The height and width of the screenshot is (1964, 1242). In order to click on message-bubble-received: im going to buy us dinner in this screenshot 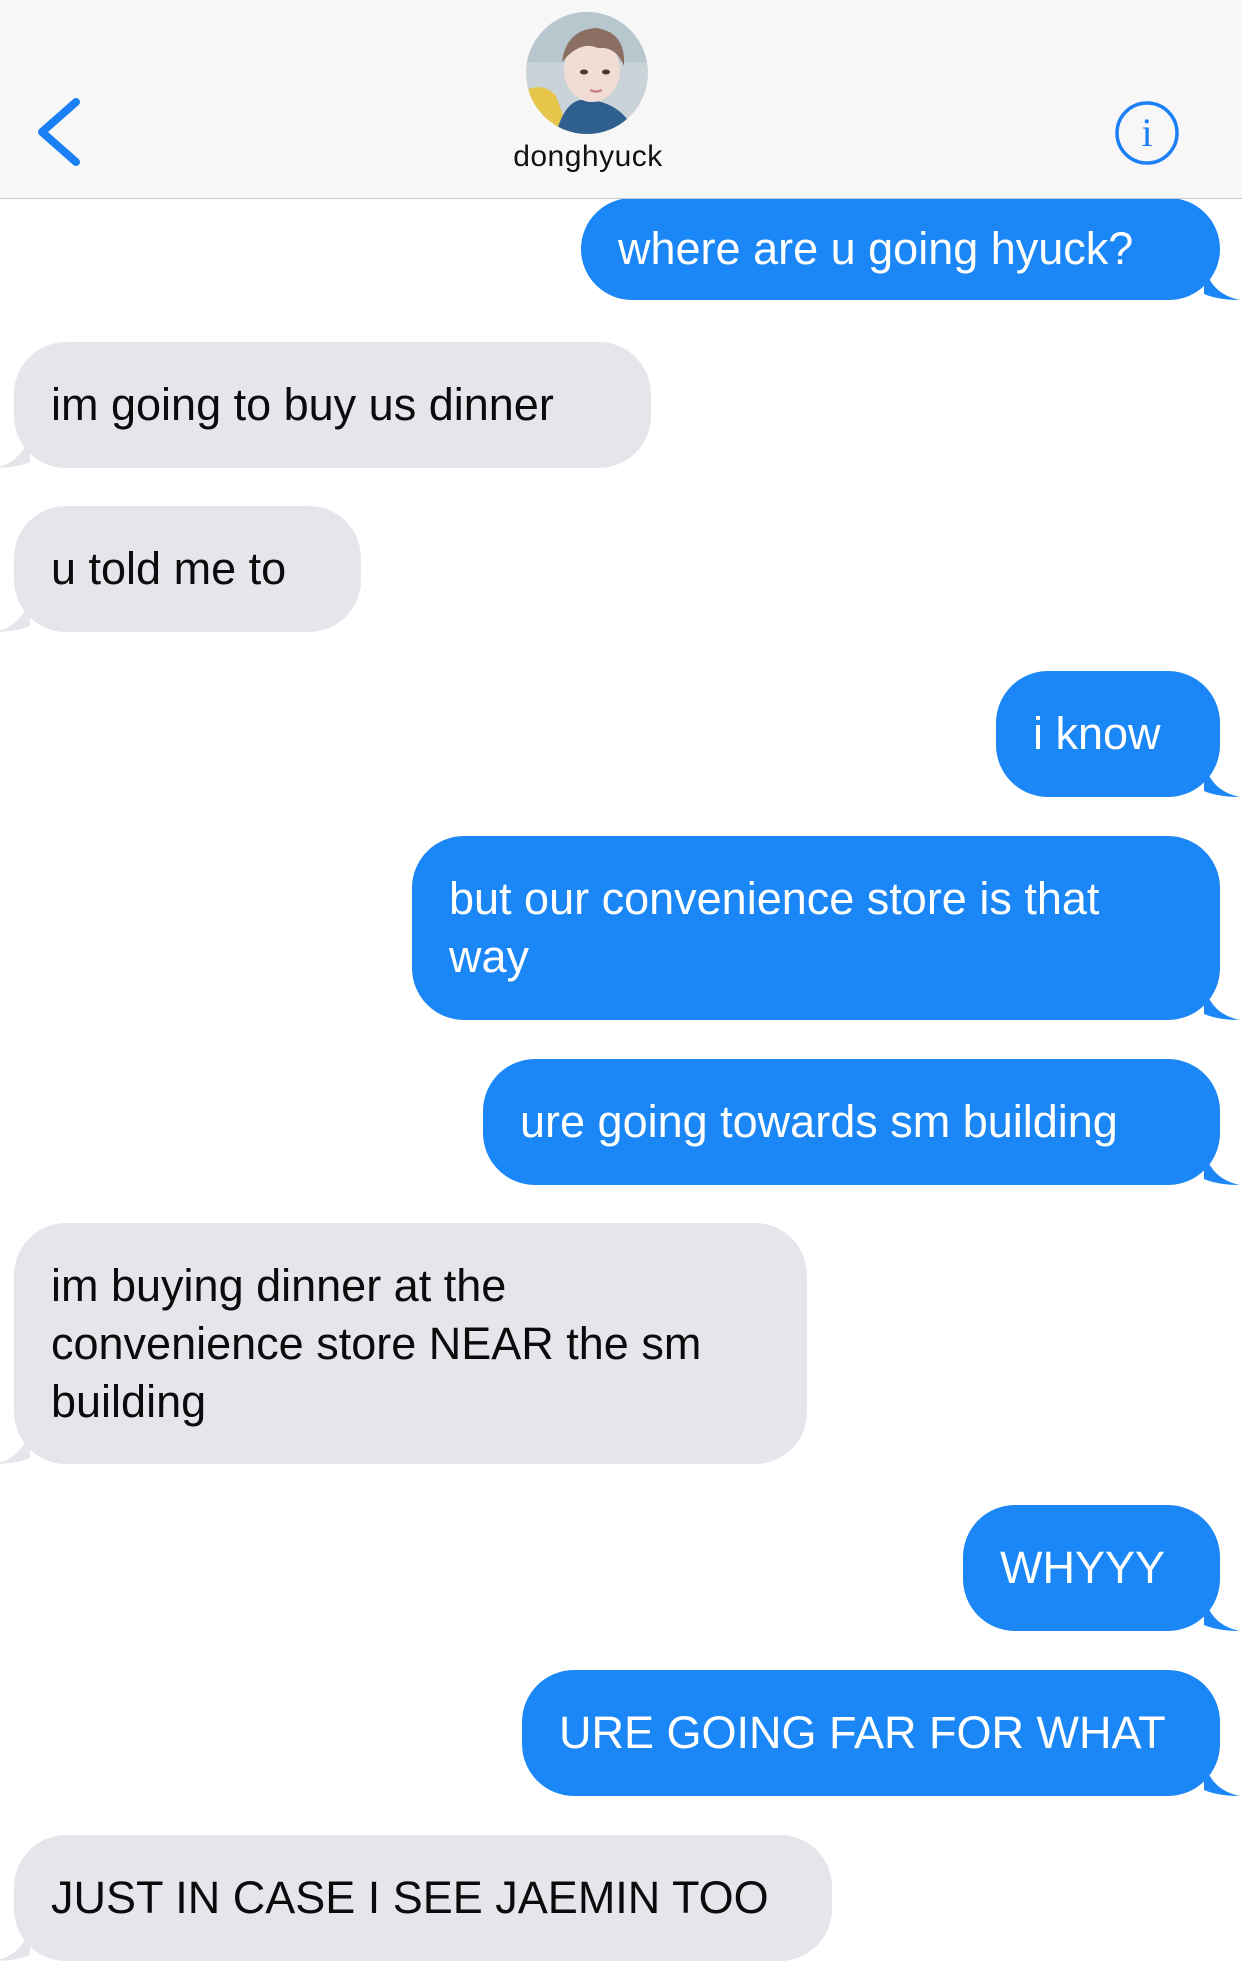, I will do `click(325, 405)`.